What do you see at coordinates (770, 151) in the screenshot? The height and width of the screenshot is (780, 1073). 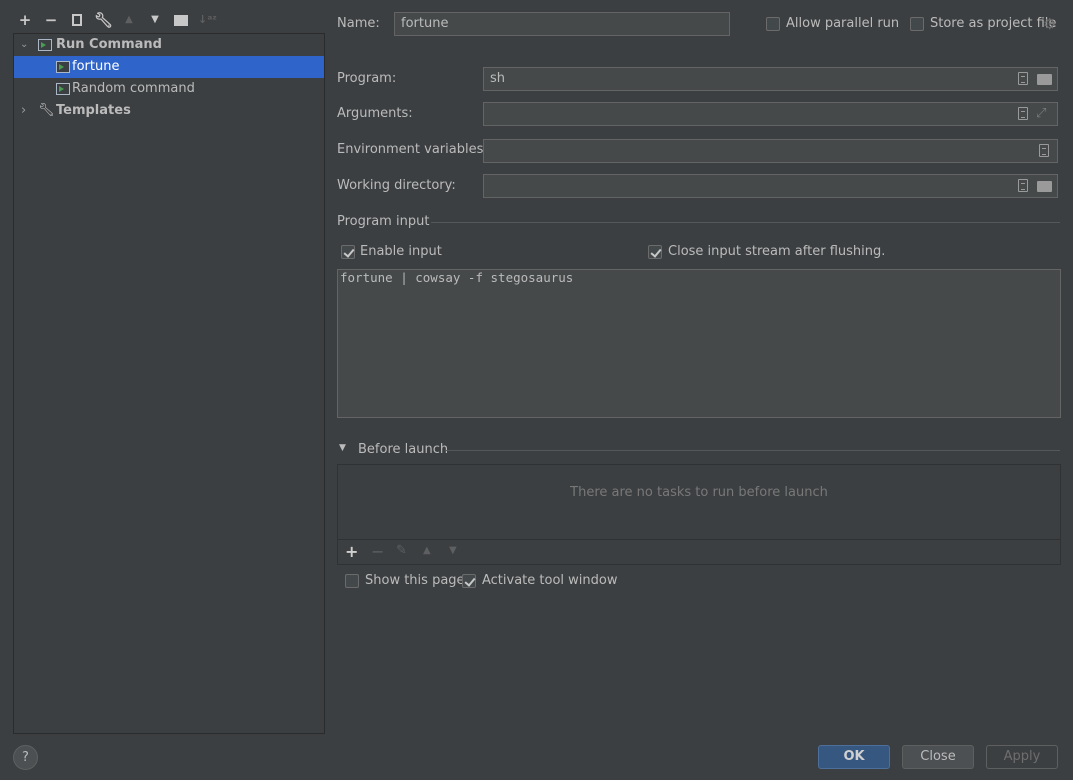 I see `env-input` at bounding box center [770, 151].